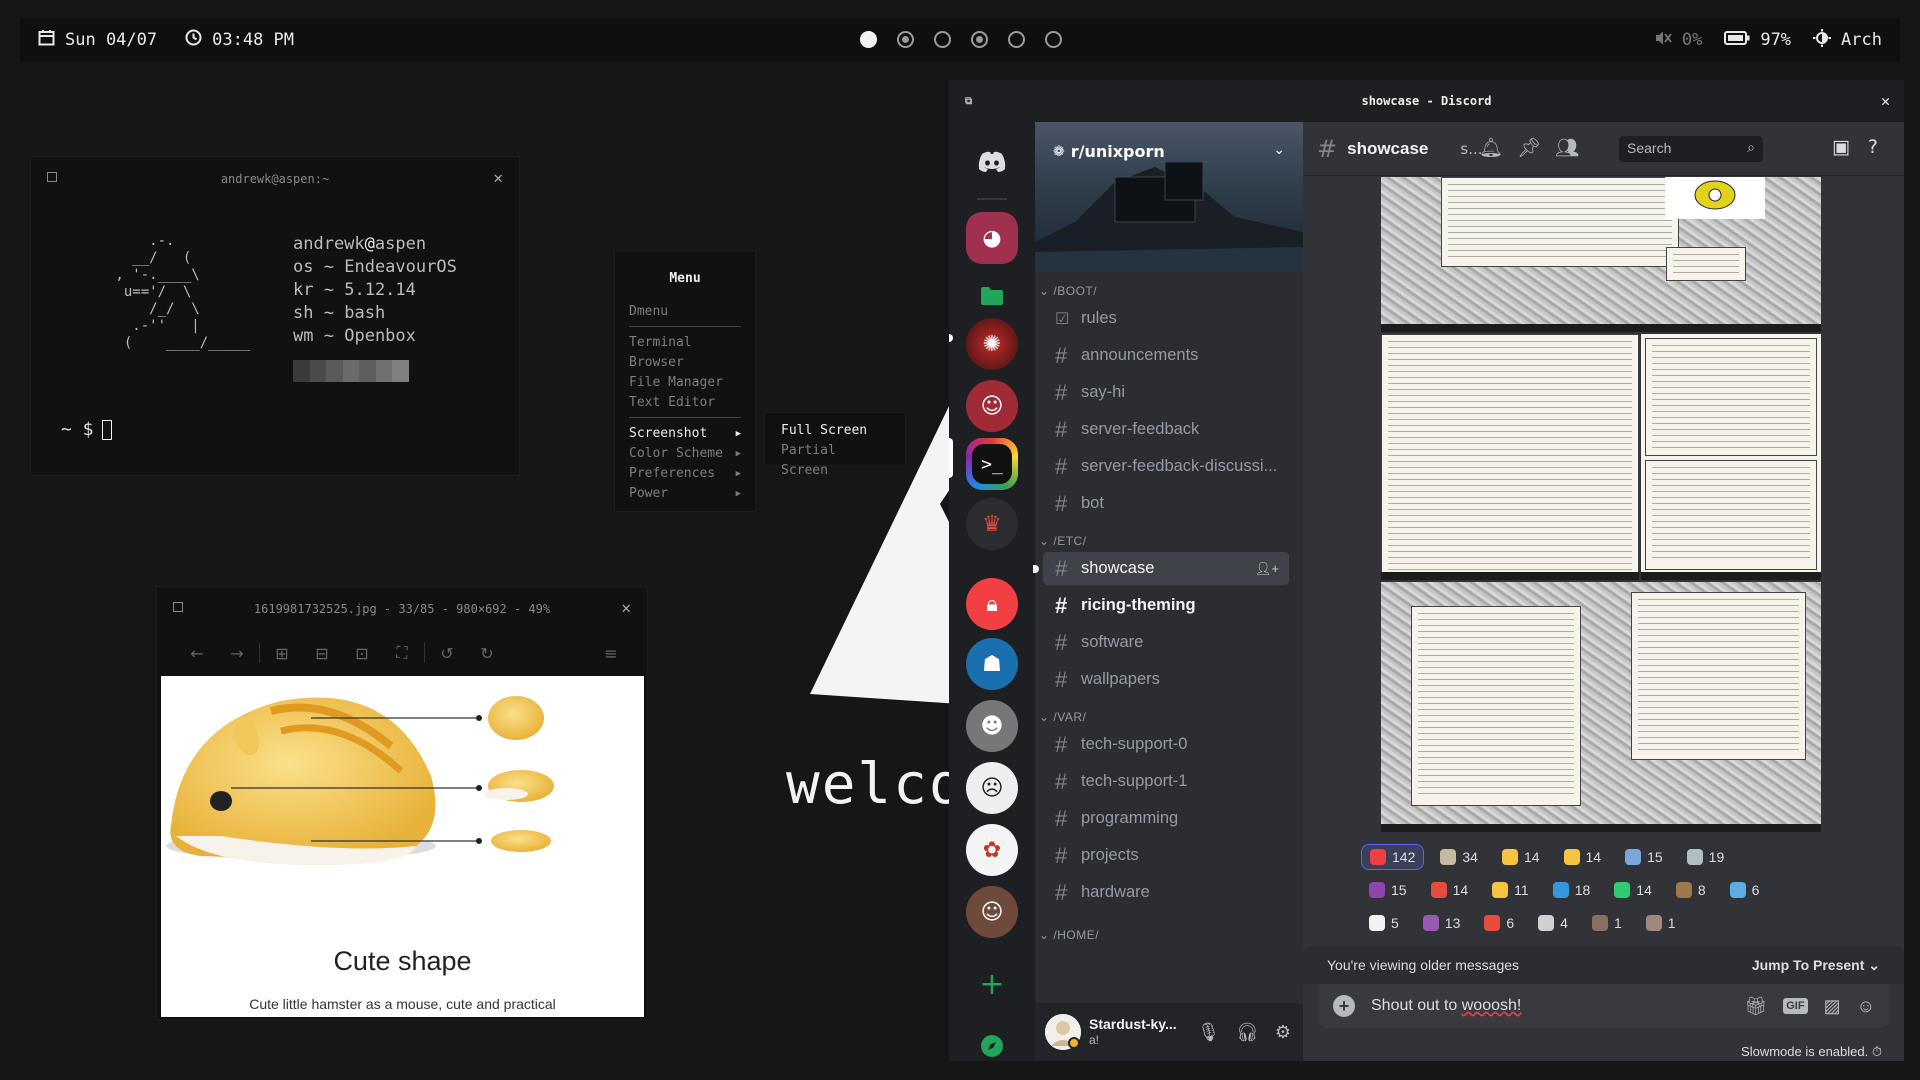  I want to click on reaction-whiteheart: 5, so click(1384, 923).